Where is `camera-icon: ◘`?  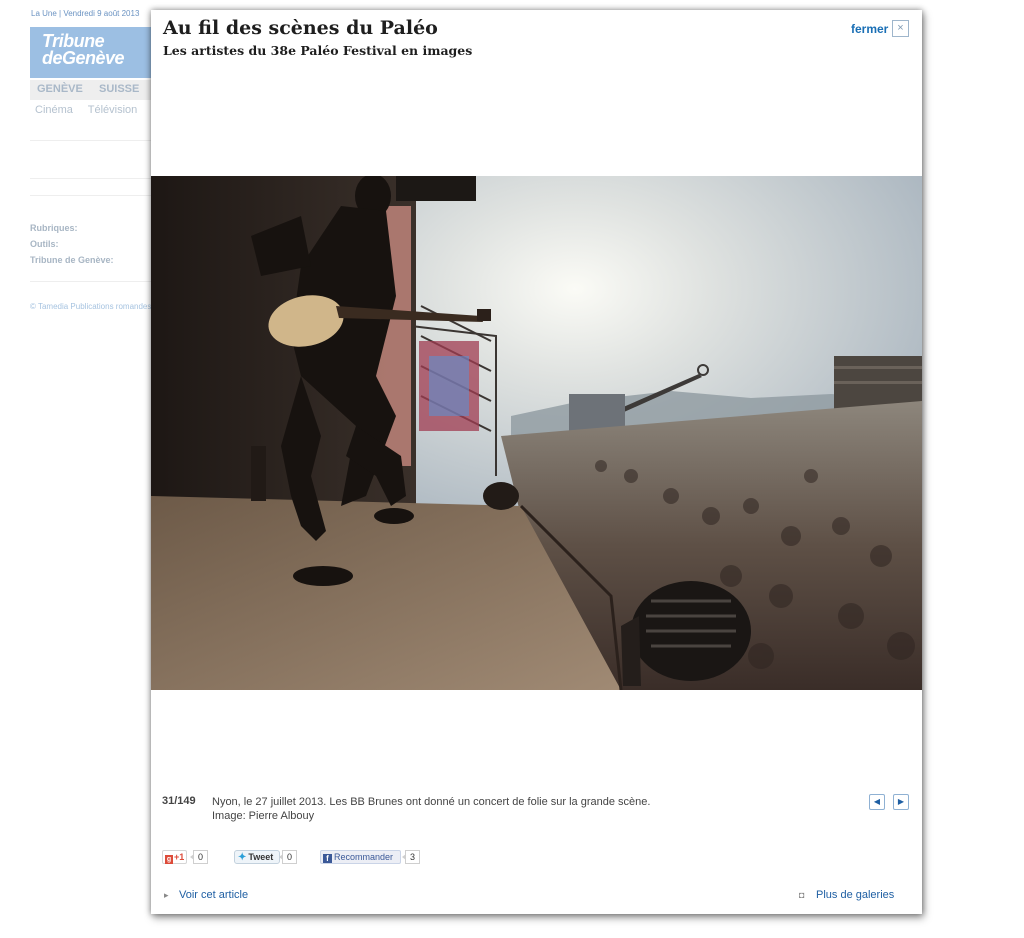
camera-icon: ◘ is located at coordinates (802, 895).